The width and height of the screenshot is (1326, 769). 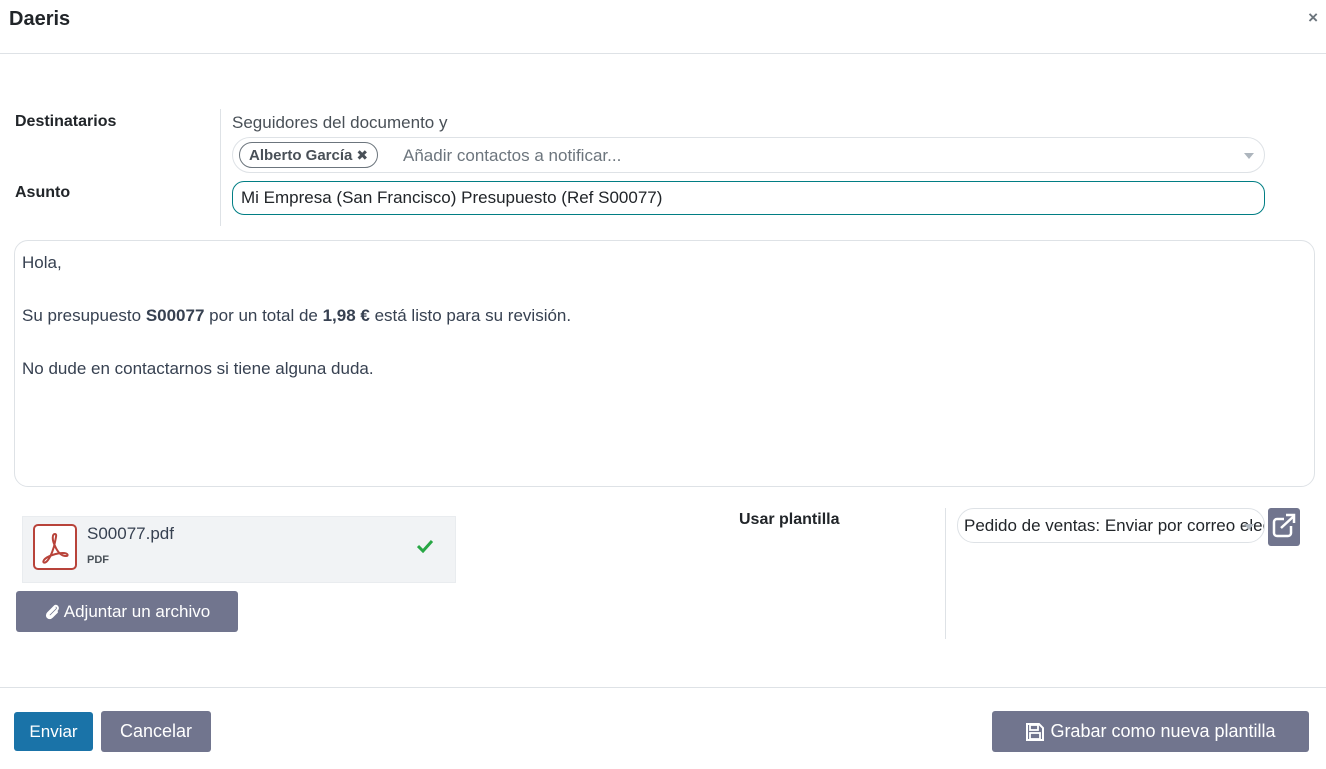 I want to click on dialog-title: Daeris, so click(x=40, y=19).